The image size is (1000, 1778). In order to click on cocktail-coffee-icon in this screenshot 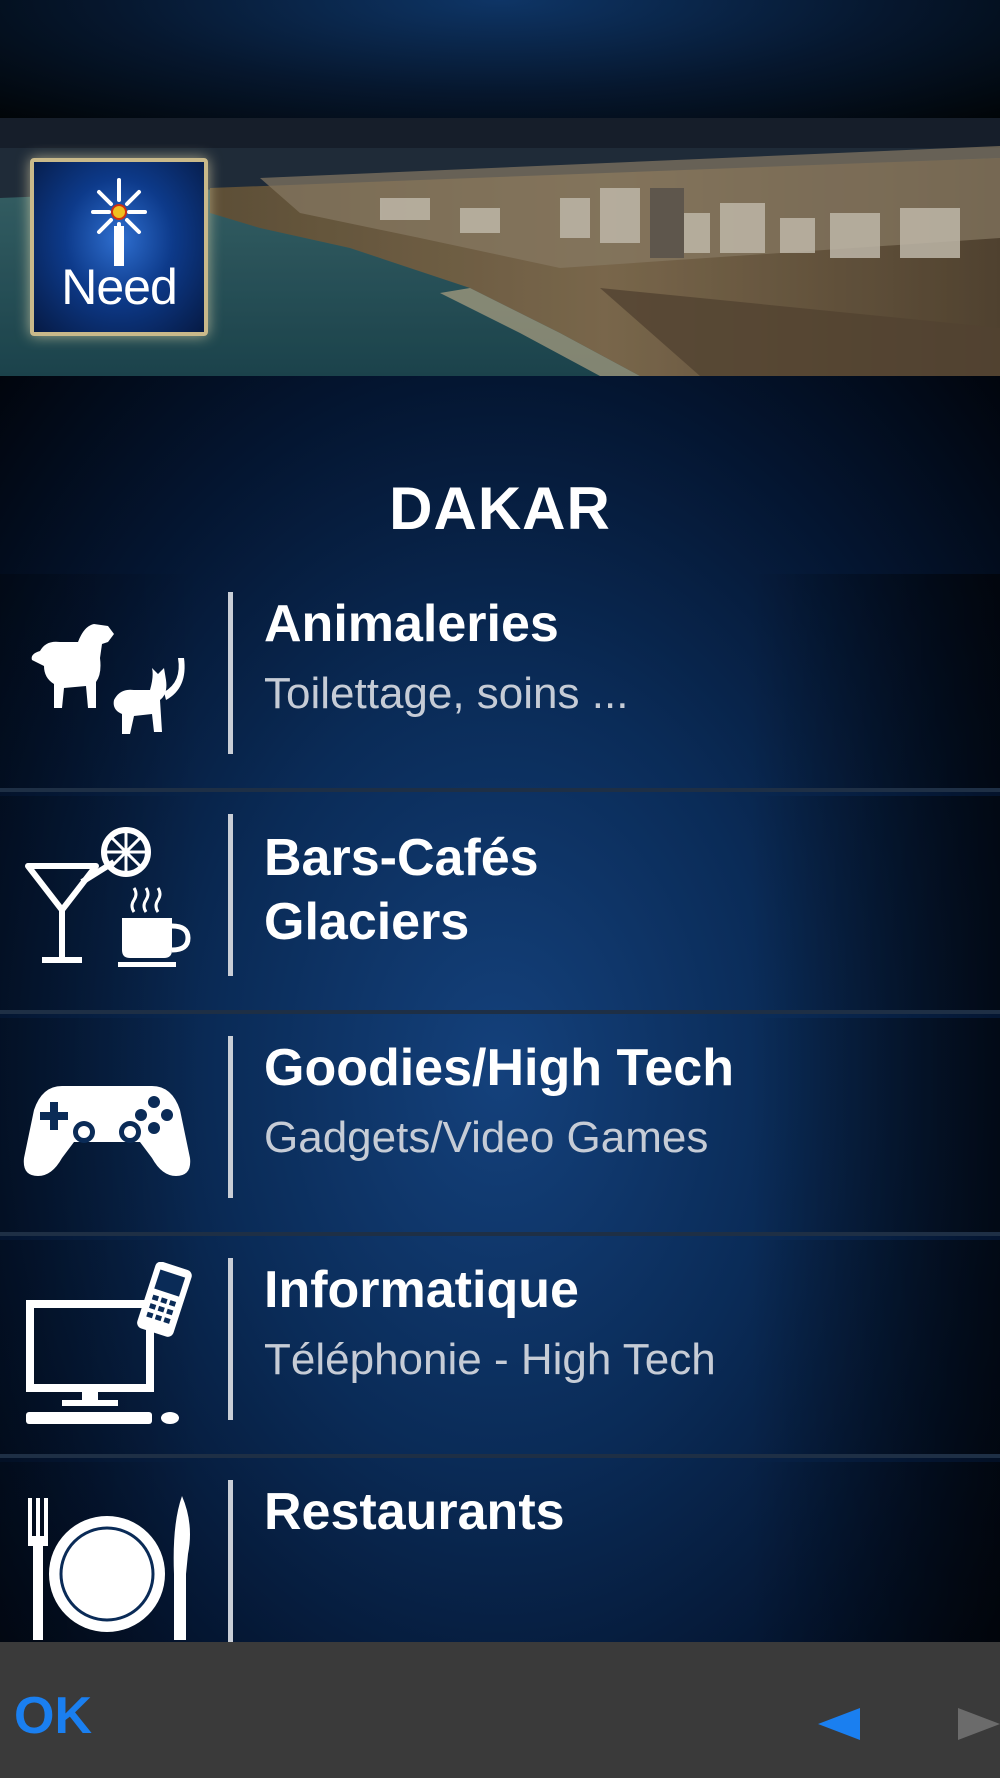, I will do `click(108, 897)`.